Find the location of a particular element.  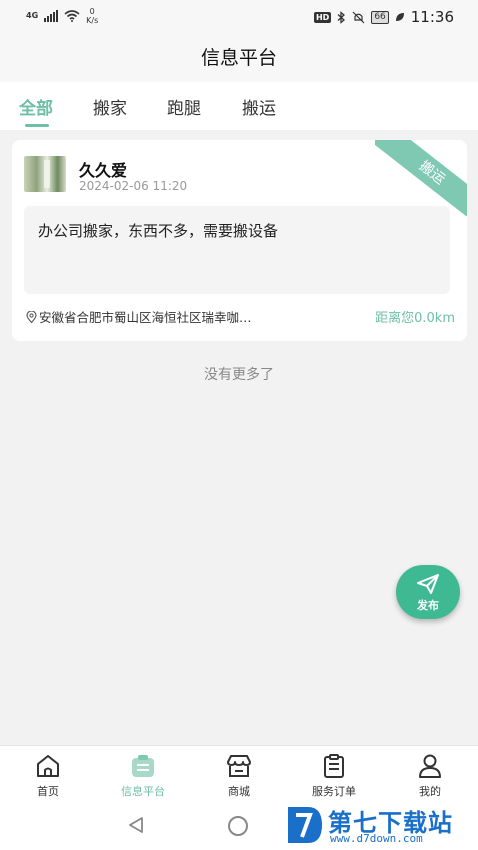

nav-home-label: 首页 is located at coordinates (48, 791).